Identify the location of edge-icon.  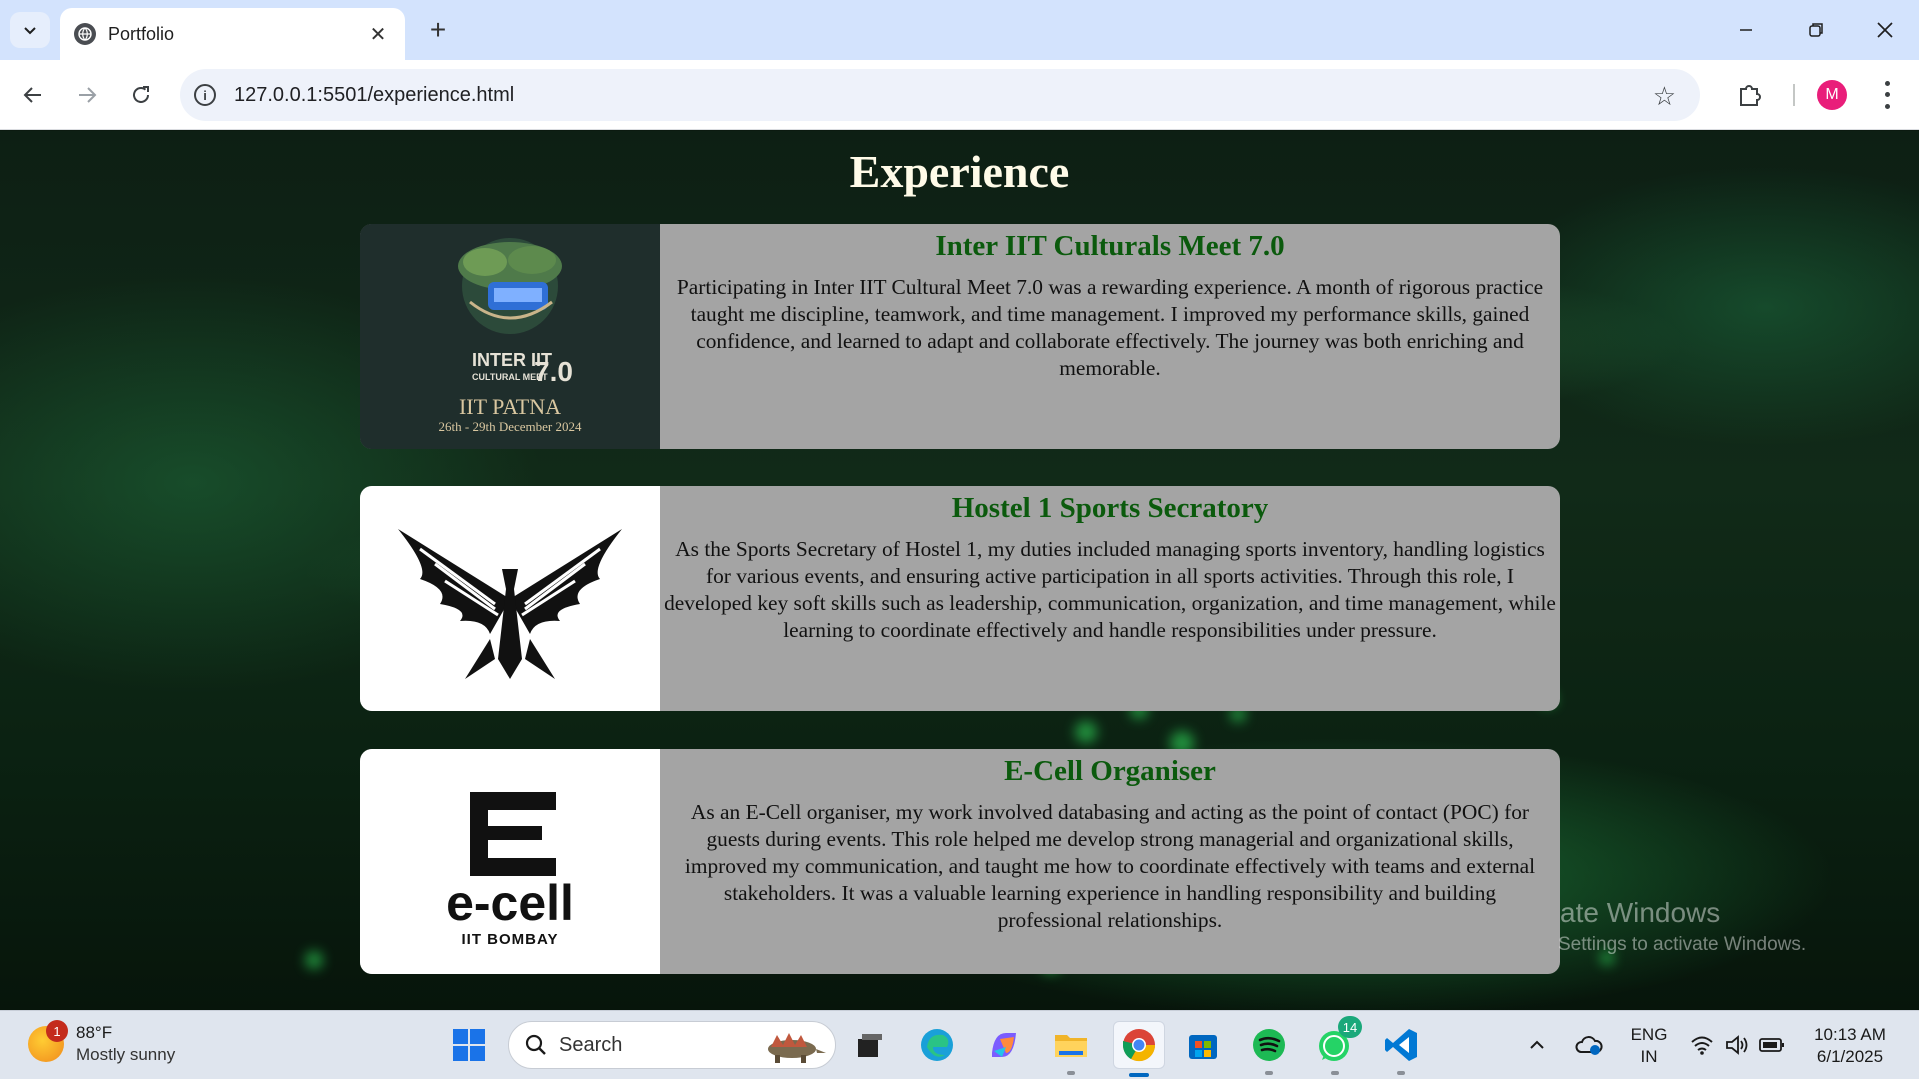
(937, 1045).